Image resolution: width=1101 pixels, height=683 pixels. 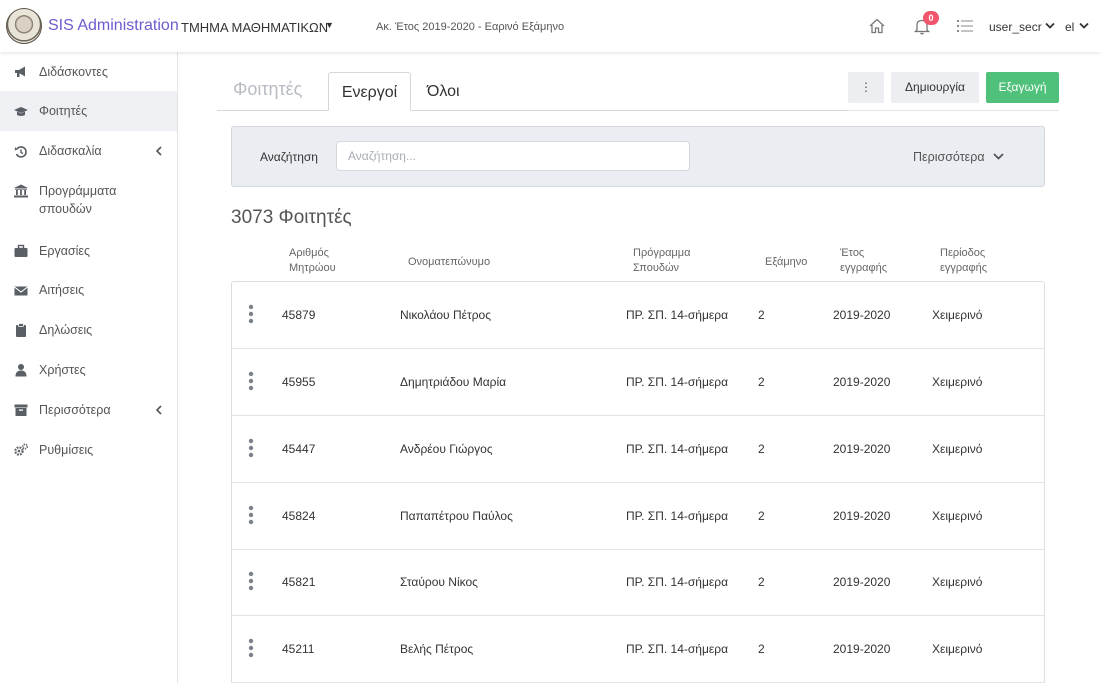 I want to click on graduation-cap-icon, so click(x=21, y=111).